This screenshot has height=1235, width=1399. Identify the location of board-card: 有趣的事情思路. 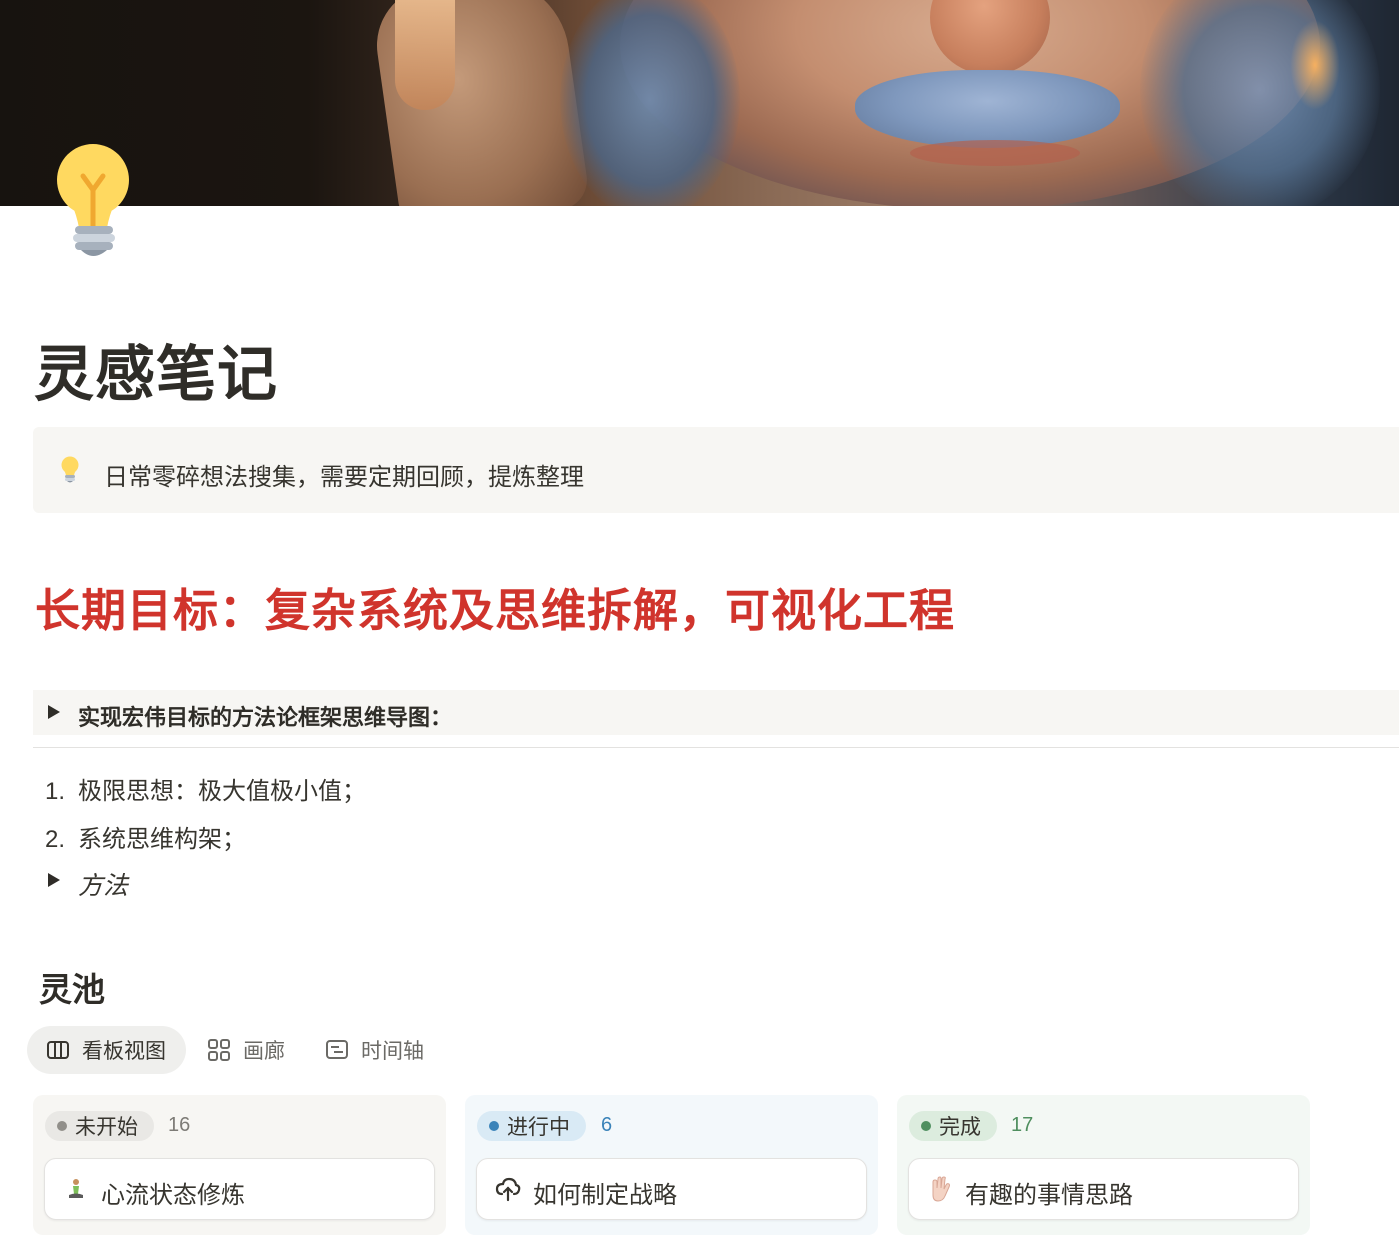
(1103, 1189).